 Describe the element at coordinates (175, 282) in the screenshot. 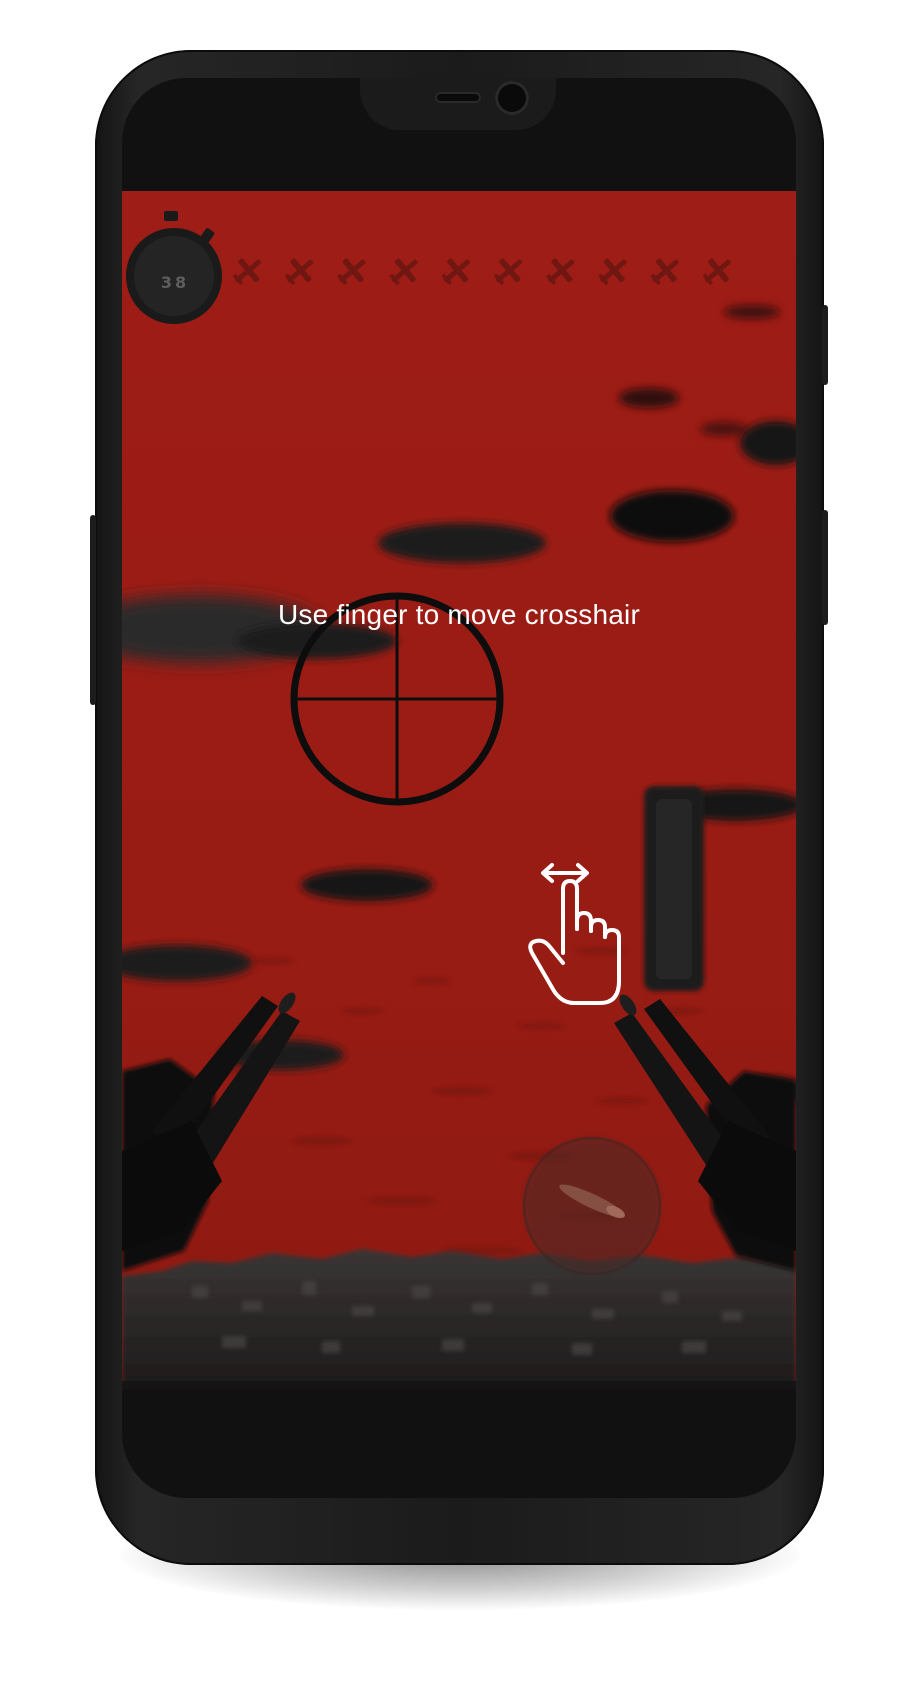

I see `timer-value: 38` at that location.